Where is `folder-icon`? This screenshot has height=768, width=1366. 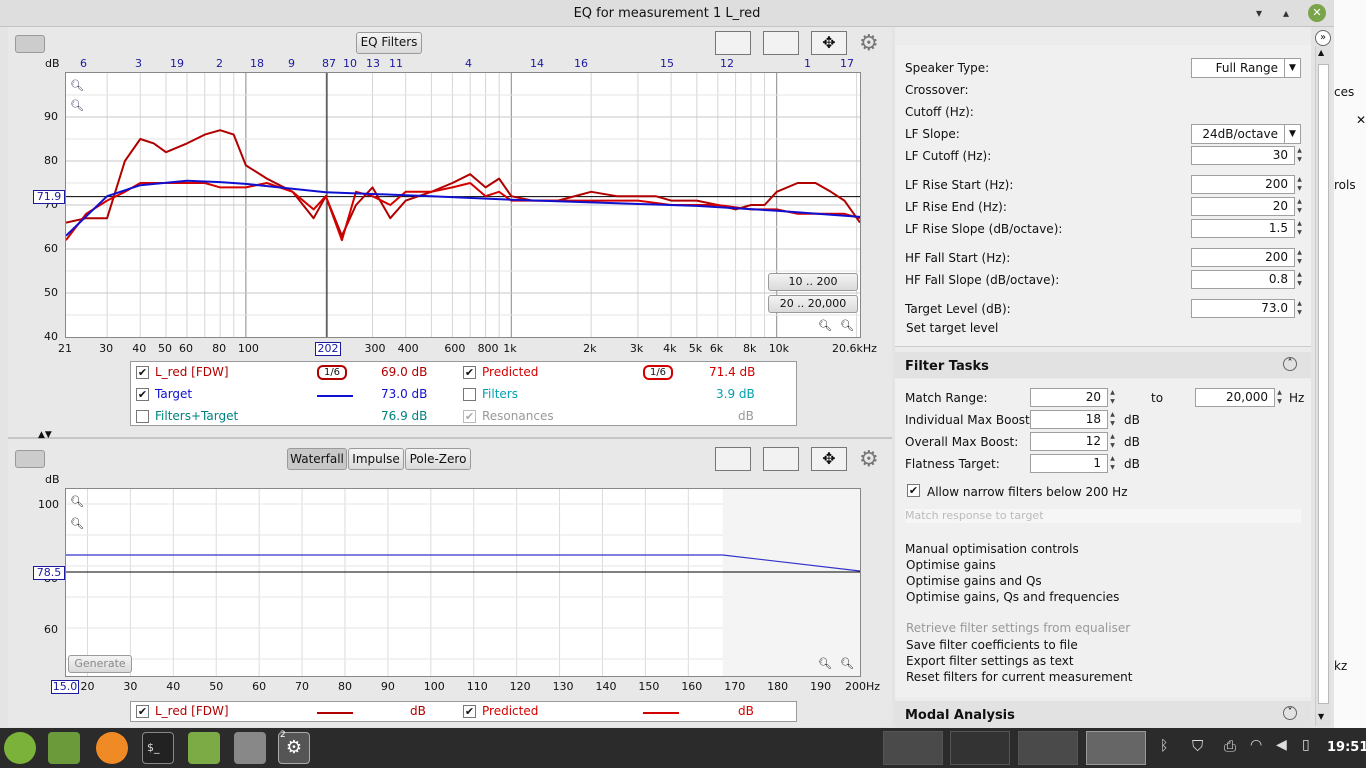 folder-icon is located at coordinates (204, 748).